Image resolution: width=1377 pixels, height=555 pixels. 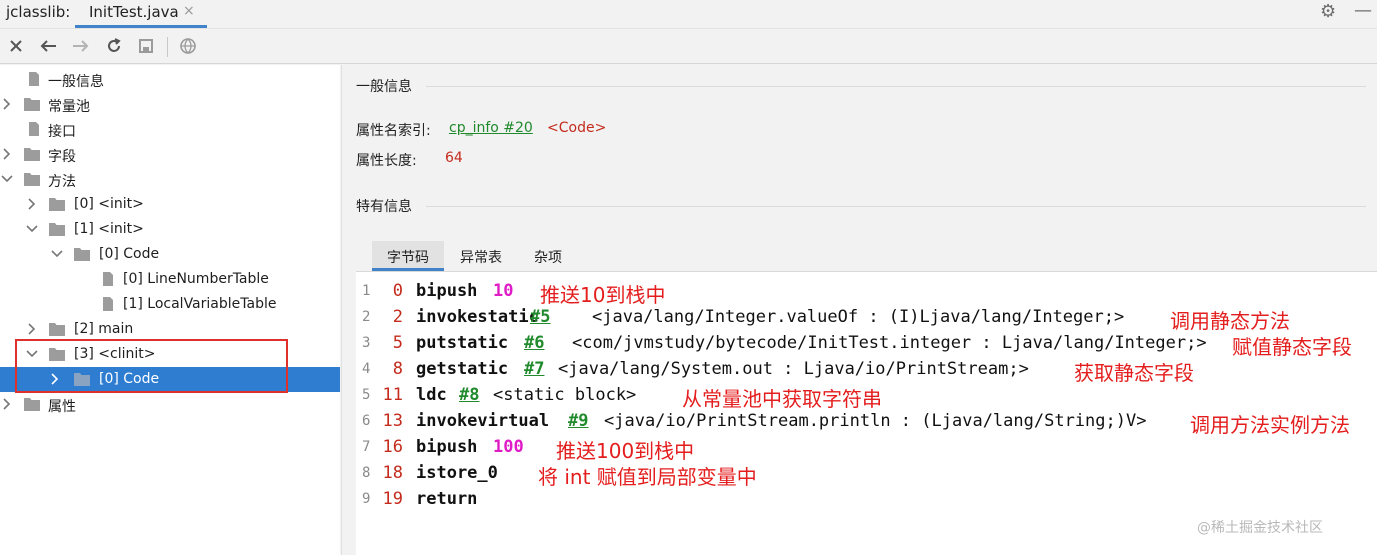 What do you see at coordinates (491, 128) in the screenshot?
I see `name-index-link: cp_info #20` at bounding box center [491, 128].